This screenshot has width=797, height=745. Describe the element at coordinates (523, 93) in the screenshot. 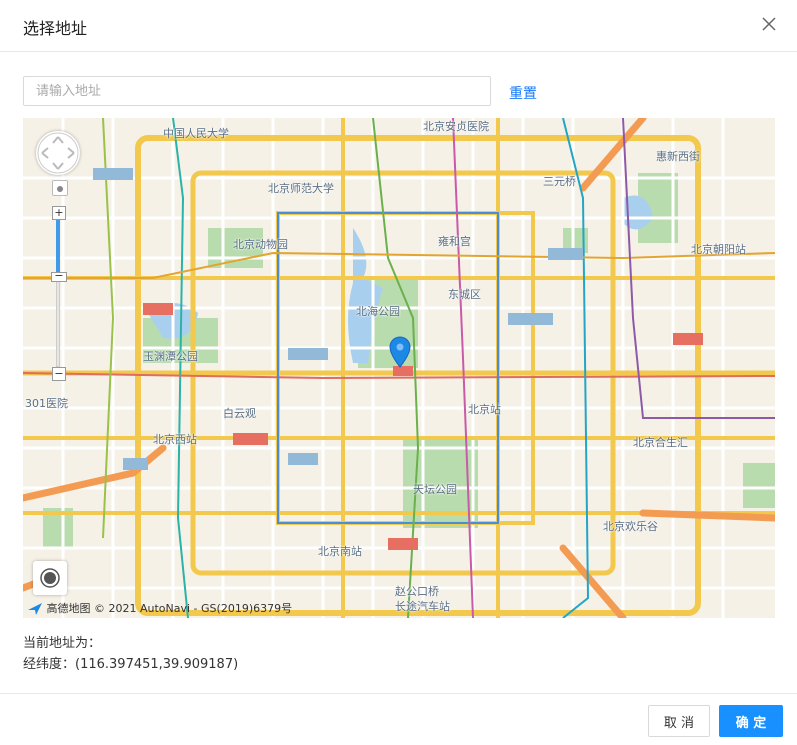

I see `reset-button: 重置` at that location.